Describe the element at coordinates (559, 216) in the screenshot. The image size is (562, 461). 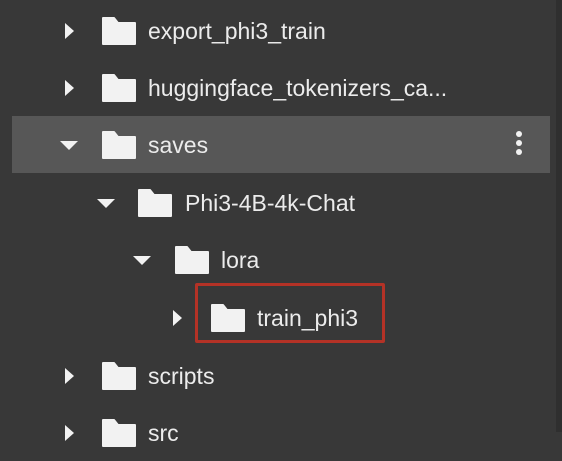
I see `scrollbar-track` at that location.